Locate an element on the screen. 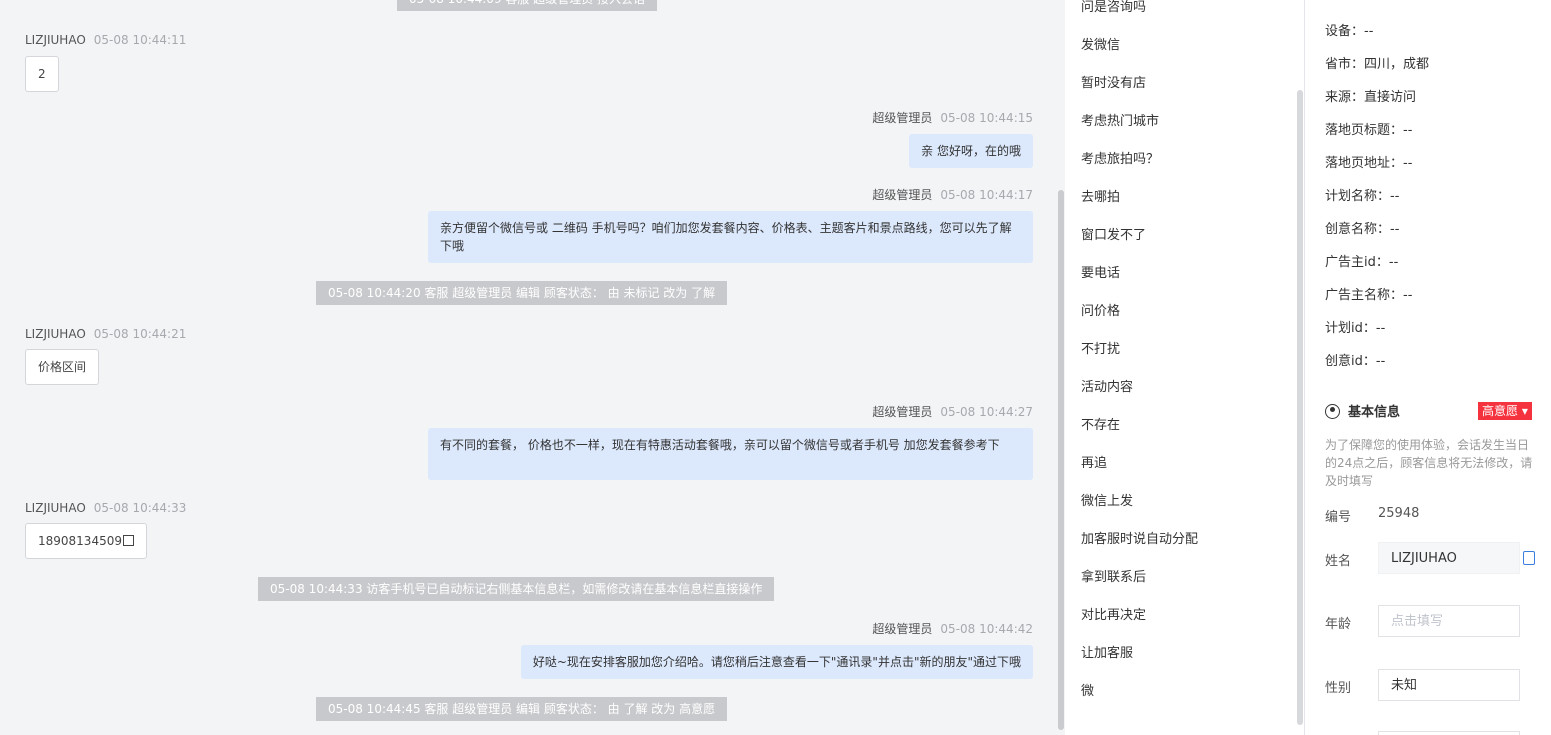 The image size is (1551, 735). quick-reply-item: 要电话 is located at coordinates (1100, 271).